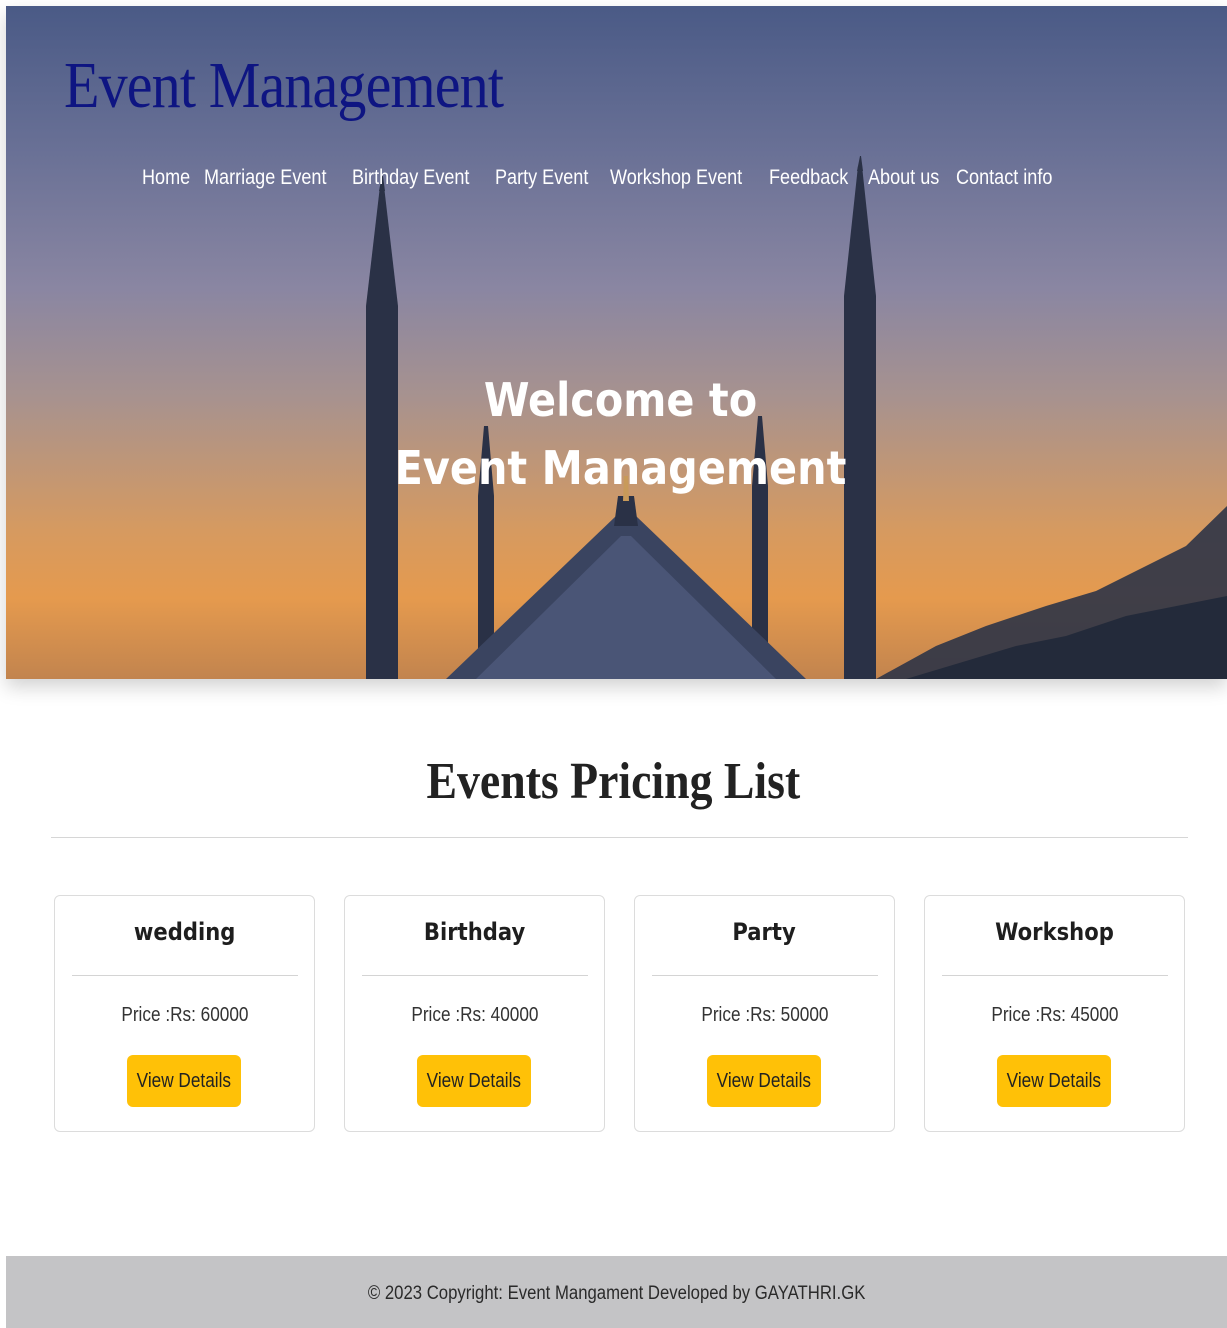  What do you see at coordinates (474, 932) in the screenshot?
I see `card-title: Birthday` at bounding box center [474, 932].